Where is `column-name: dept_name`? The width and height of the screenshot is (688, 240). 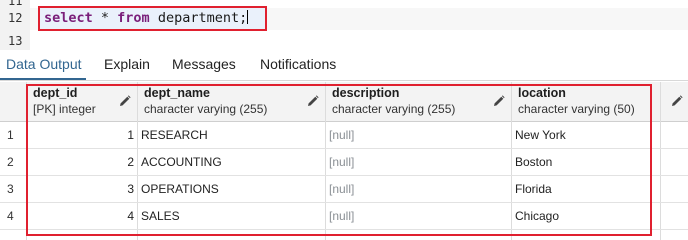 column-name: dept_name is located at coordinates (177, 93).